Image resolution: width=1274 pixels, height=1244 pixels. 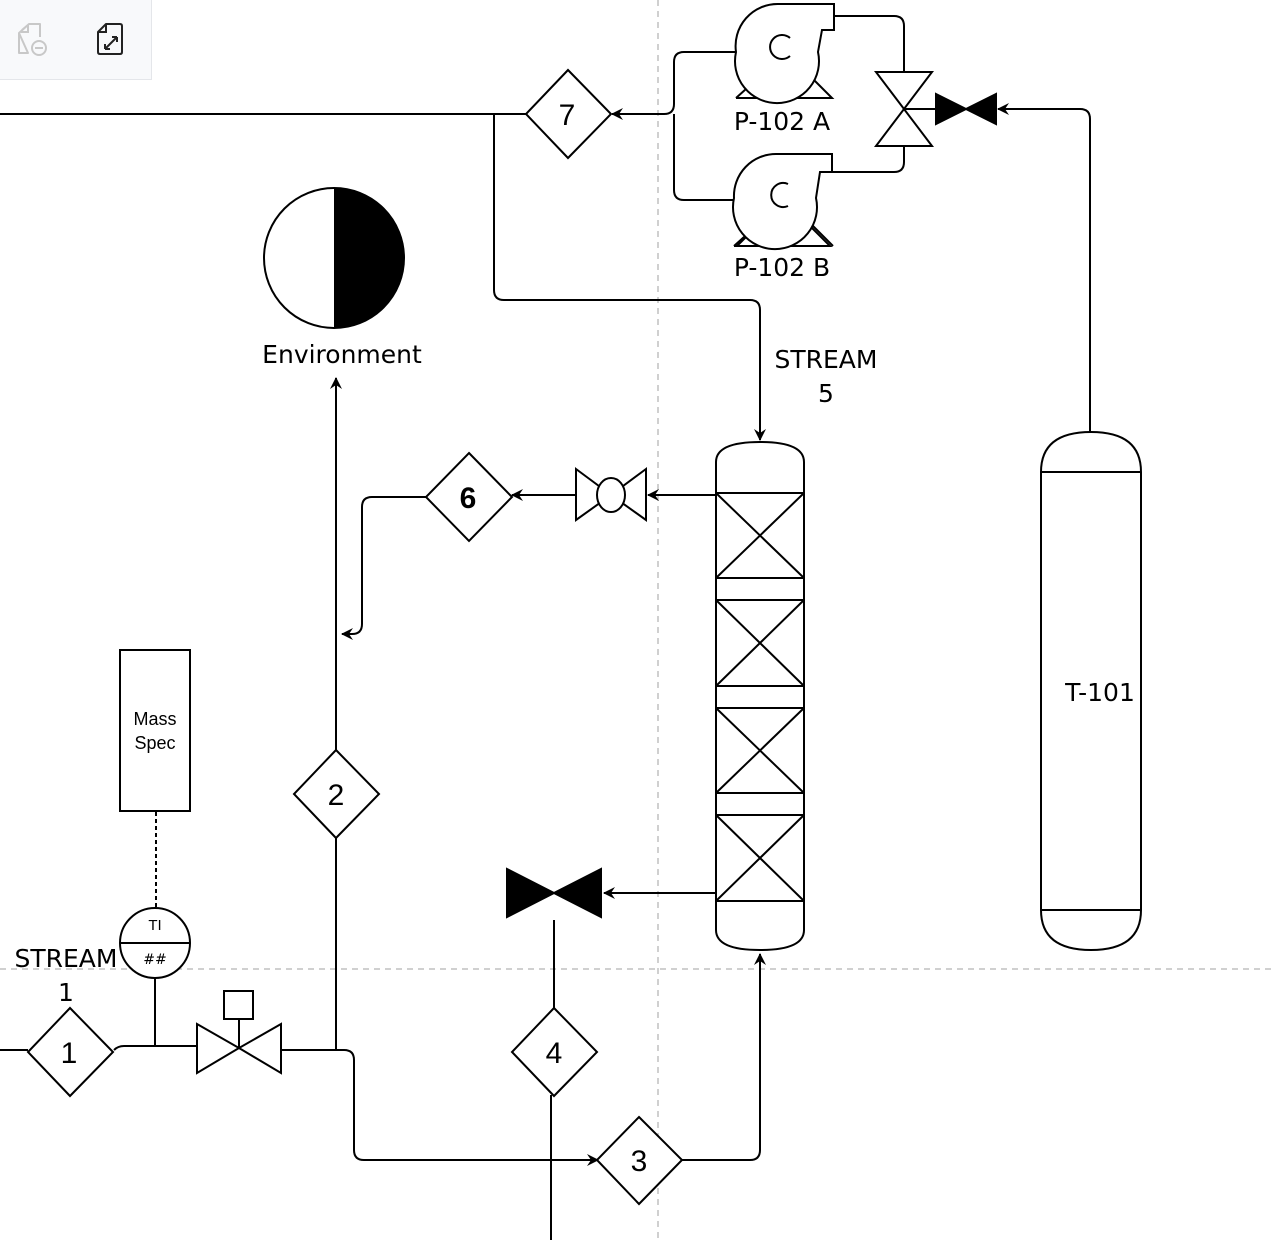 I want to click on pump-b, so click(x=782, y=201).